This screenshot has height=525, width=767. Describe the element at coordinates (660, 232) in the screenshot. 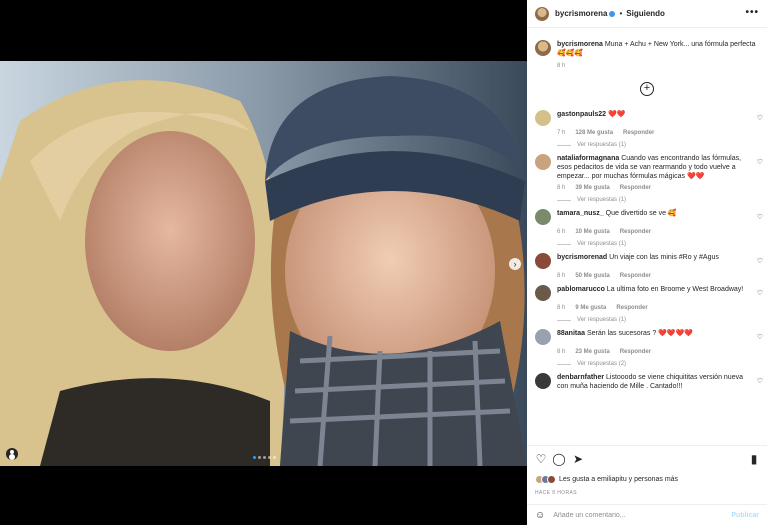

I see `comment-meta: 6 h 10 Me gusta Responder` at that location.